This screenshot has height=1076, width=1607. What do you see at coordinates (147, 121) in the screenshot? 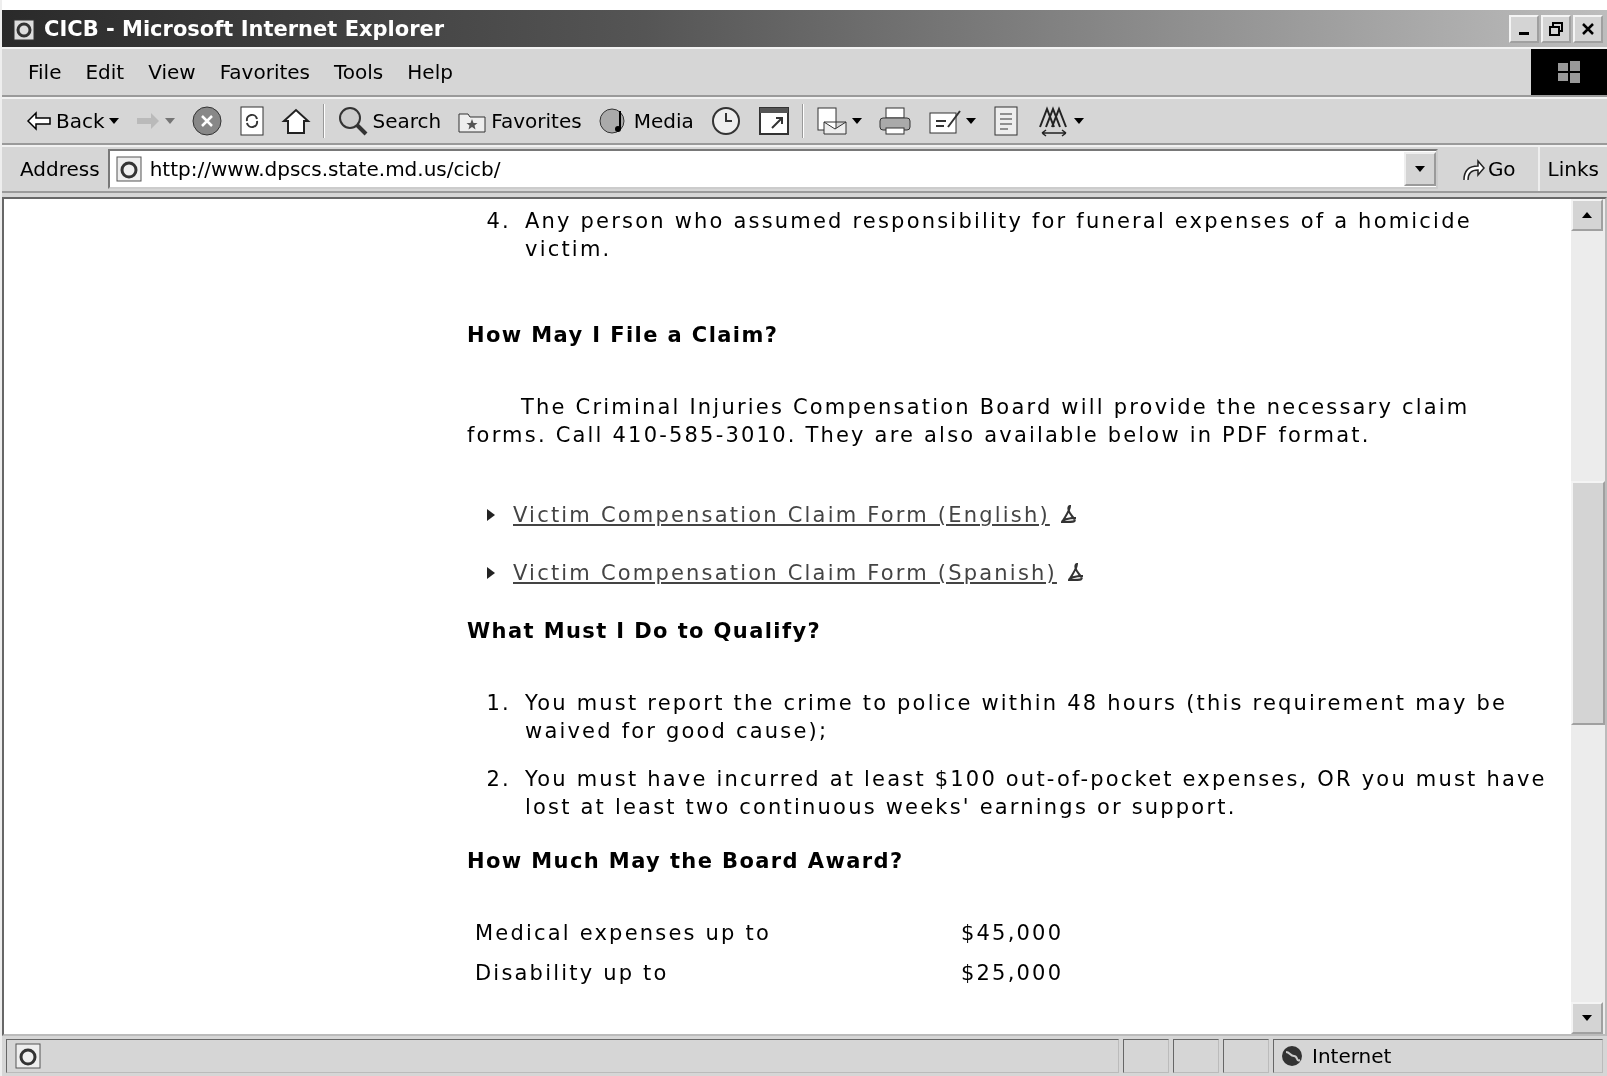
I see `forward-arrow-icon` at bounding box center [147, 121].